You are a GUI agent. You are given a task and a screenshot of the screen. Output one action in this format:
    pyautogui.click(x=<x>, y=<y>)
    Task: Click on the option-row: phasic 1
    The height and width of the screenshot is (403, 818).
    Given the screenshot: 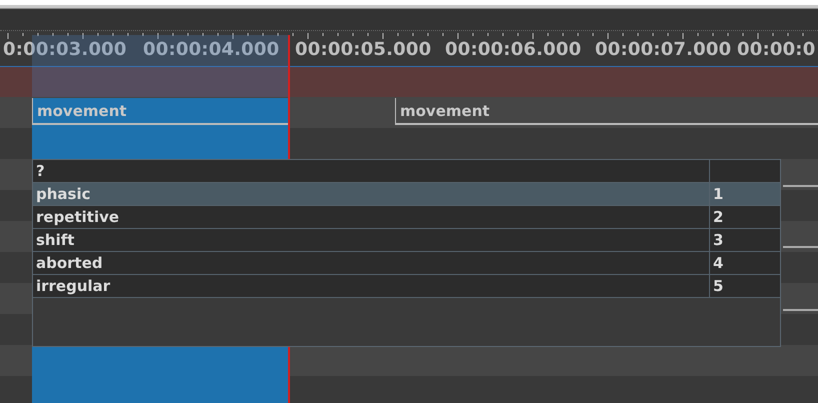 What is the action you would take?
    pyautogui.click(x=406, y=194)
    